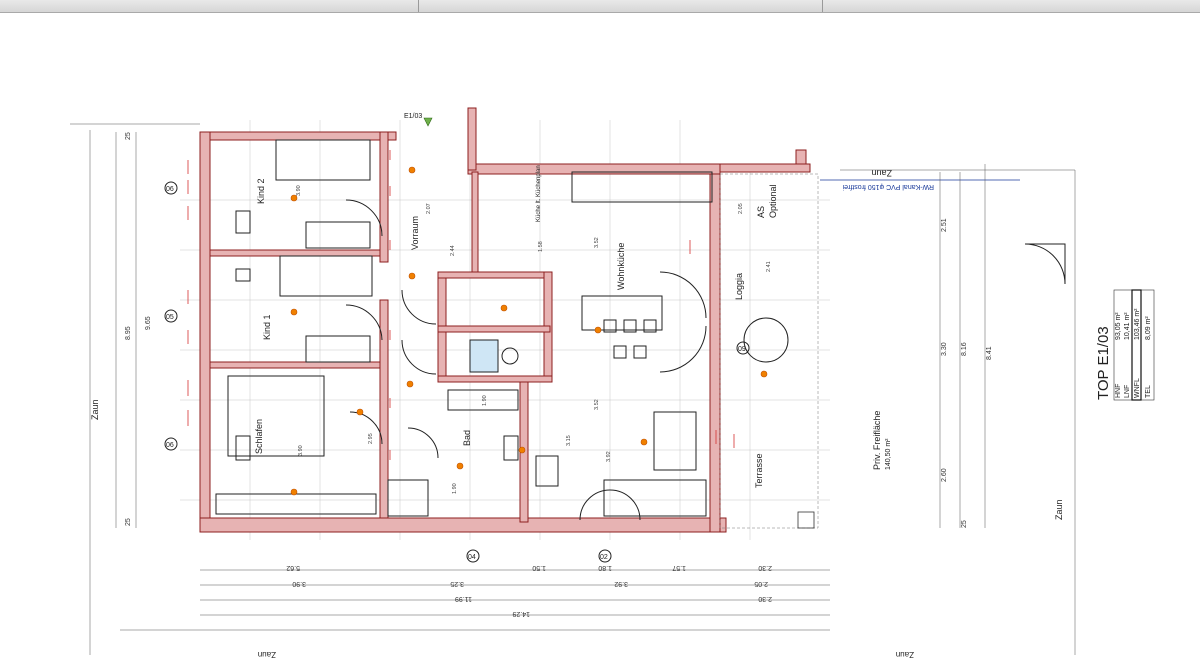 This screenshot has width=1200, height=658. What do you see at coordinates (261, 191) in the screenshot?
I see `room-kind2-label: Kind 2` at bounding box center [261, 191].